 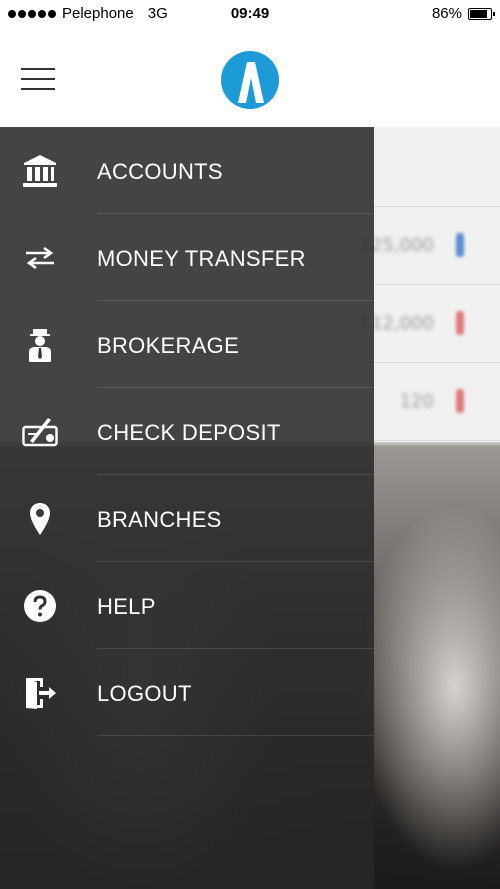 What do you see at coordinates (446, 13) in the screenshot?
I see `battery-percent: 86%` at bounding box center [446, 13].